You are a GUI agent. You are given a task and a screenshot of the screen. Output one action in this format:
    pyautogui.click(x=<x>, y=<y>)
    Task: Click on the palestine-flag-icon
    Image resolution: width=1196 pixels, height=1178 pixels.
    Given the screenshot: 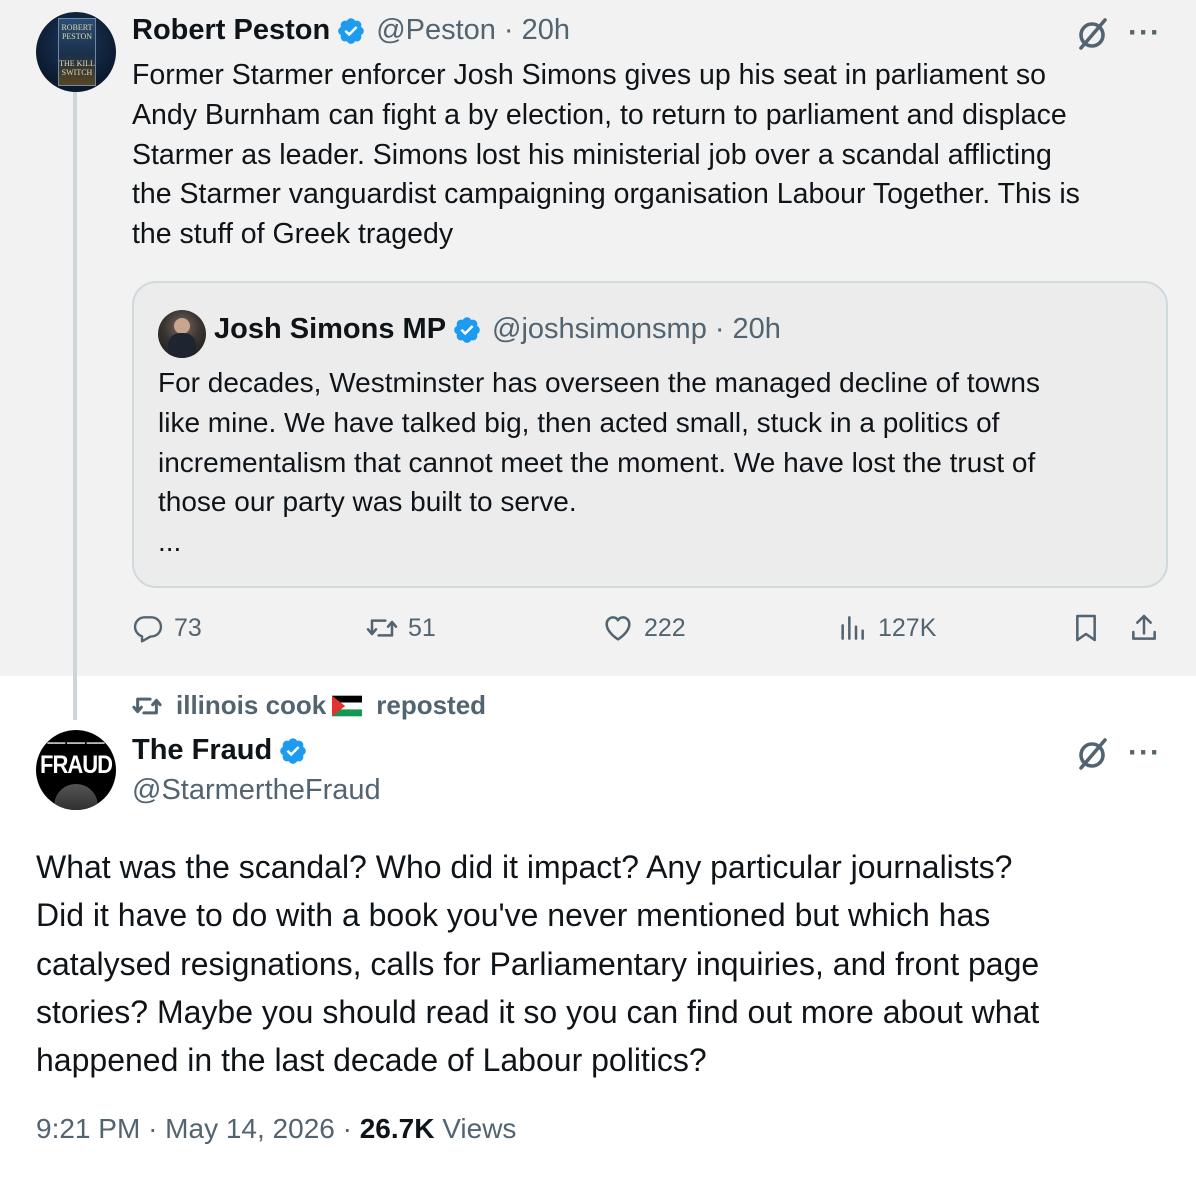 What is the action you would take?
    pyautogui.click(x=347, y=705)
    